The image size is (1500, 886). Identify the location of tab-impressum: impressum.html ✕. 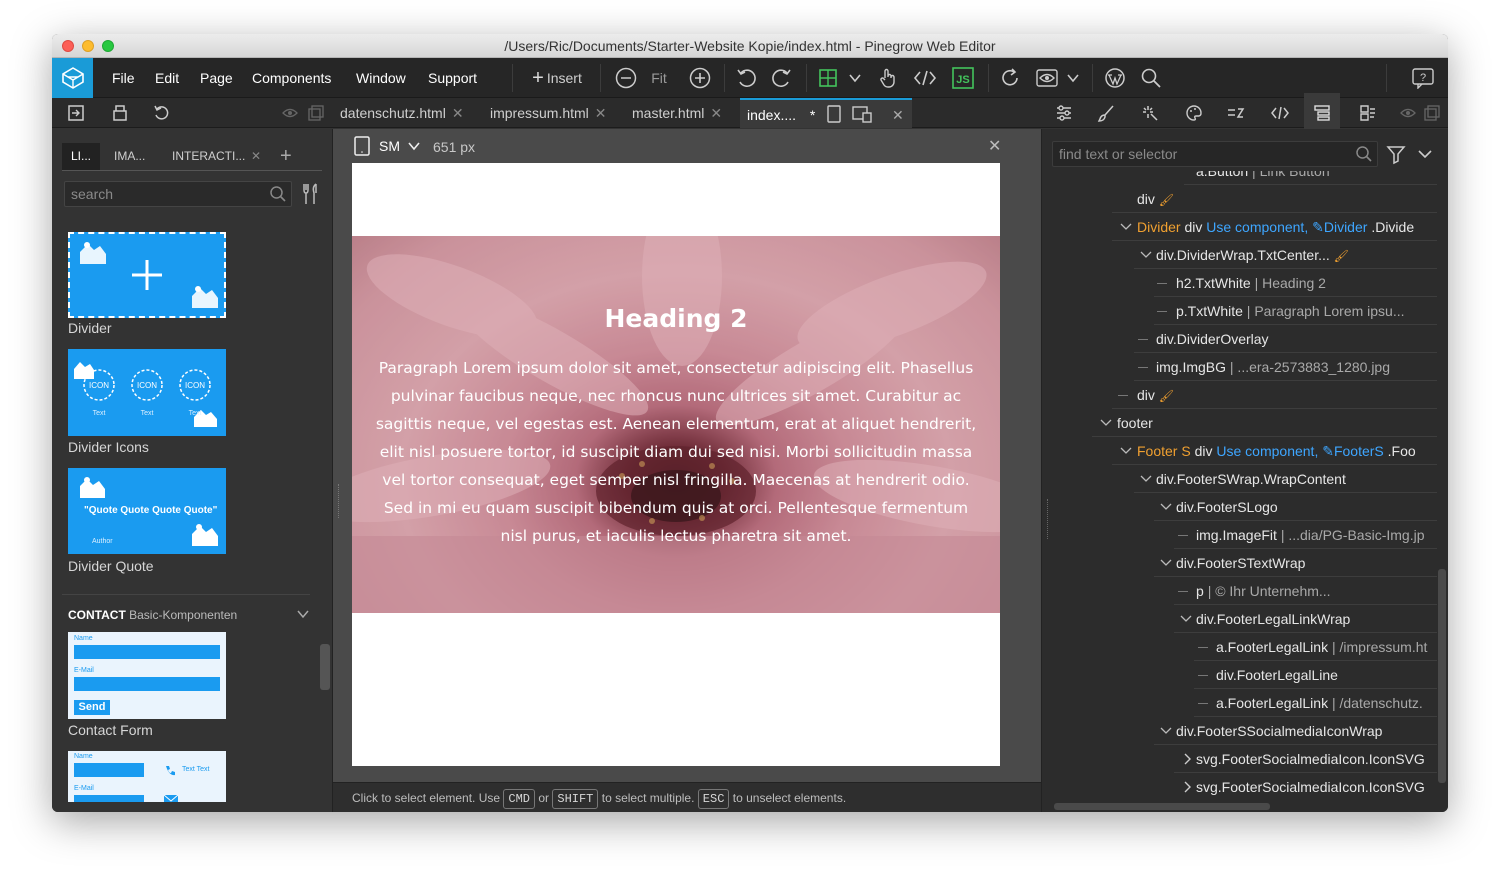
(548, 113).